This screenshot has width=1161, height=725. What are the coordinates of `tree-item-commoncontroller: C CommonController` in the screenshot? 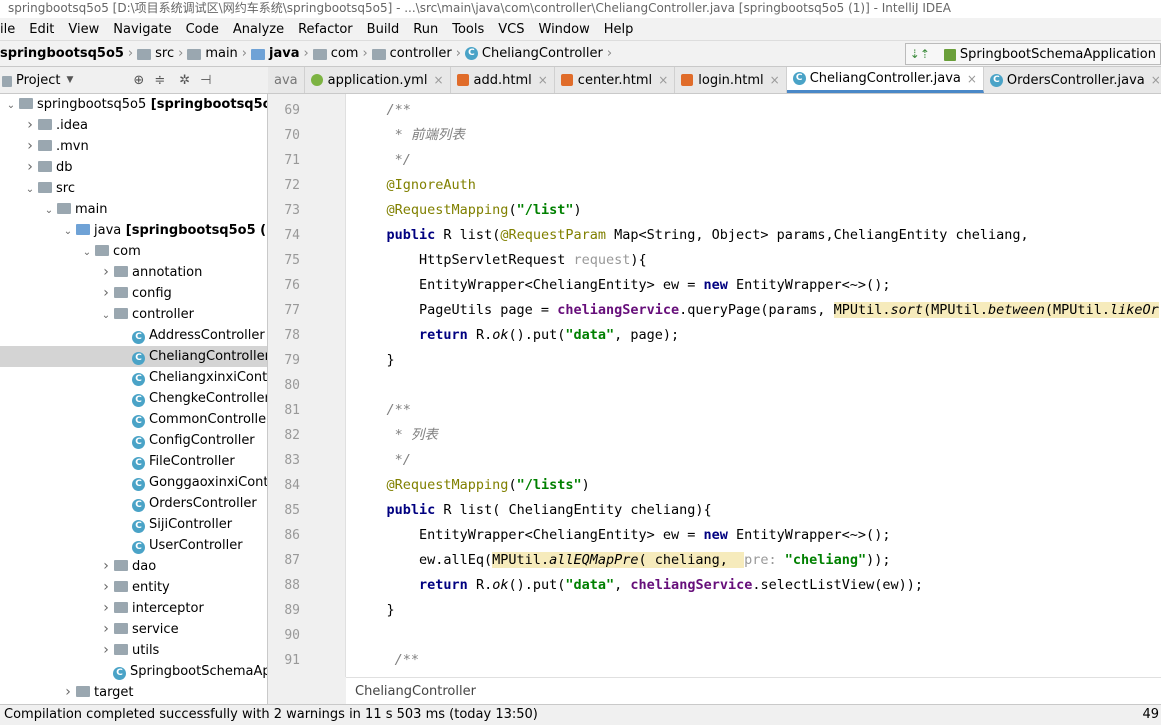 It's located at (133, 419).